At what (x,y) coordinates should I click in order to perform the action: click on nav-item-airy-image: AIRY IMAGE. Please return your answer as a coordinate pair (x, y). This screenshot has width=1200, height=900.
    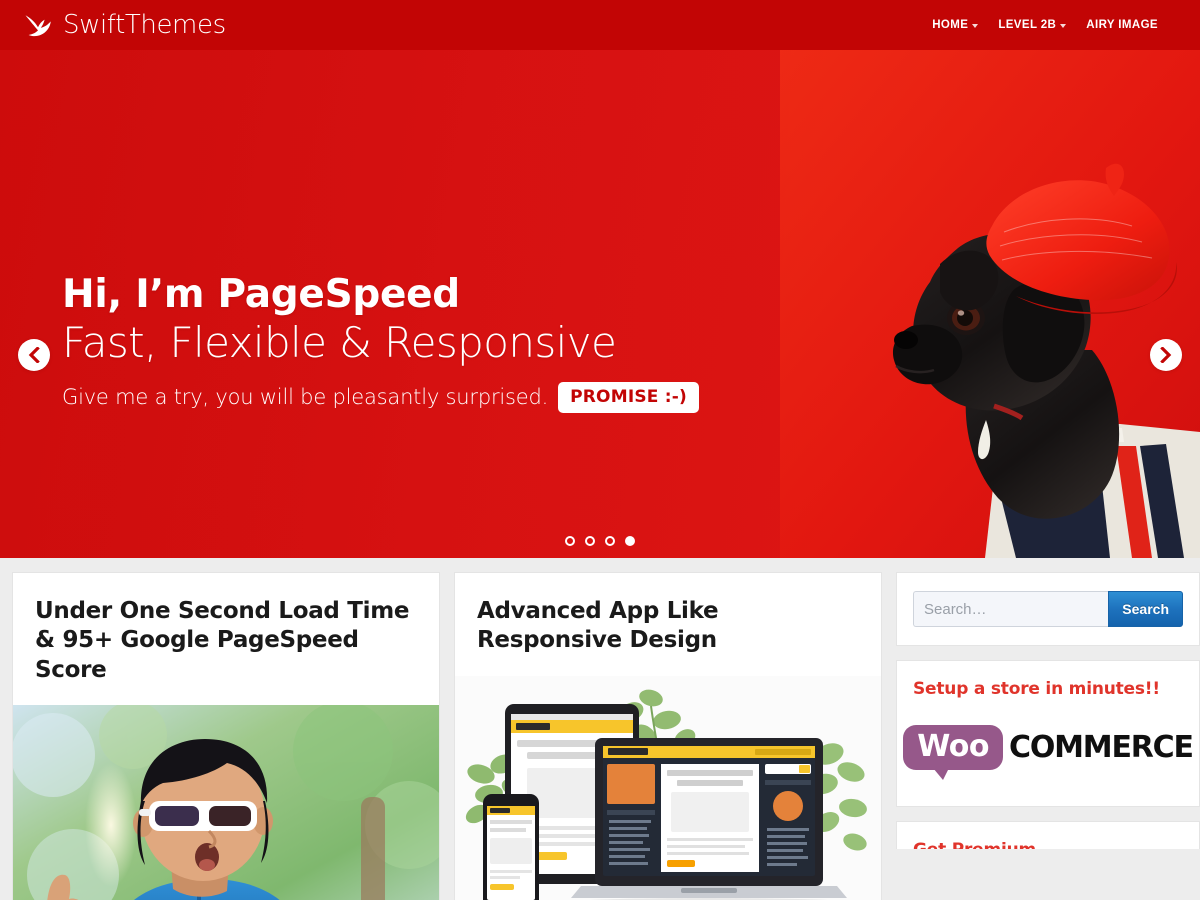
    Looking at the image, I should click on (1122, 25).